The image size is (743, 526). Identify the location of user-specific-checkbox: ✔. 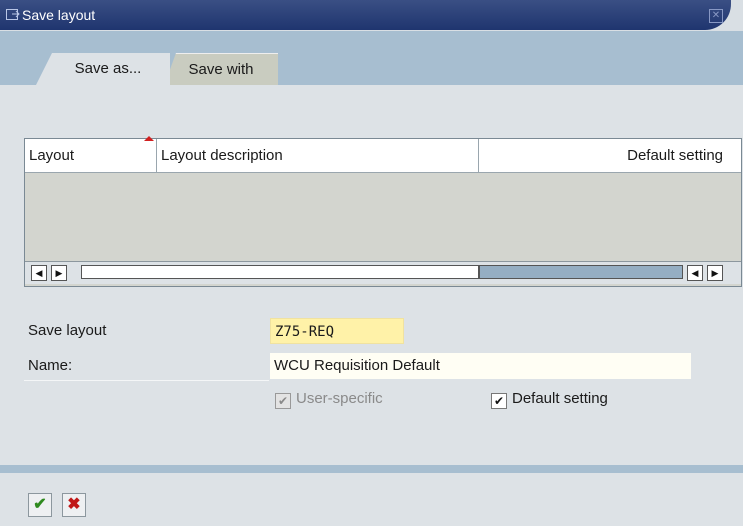
(283, 401).